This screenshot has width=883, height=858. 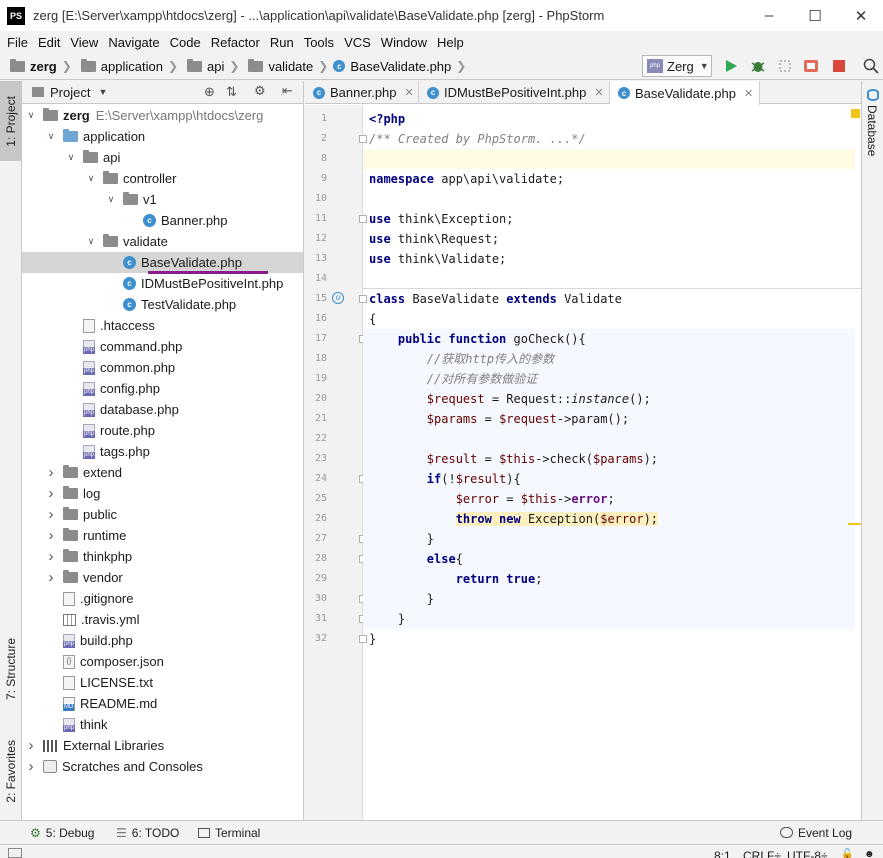 What do you see at coordinates (11, 121) in the screenshot?
I see `tab-project: 1: Project` at bounding box center [11, 121].